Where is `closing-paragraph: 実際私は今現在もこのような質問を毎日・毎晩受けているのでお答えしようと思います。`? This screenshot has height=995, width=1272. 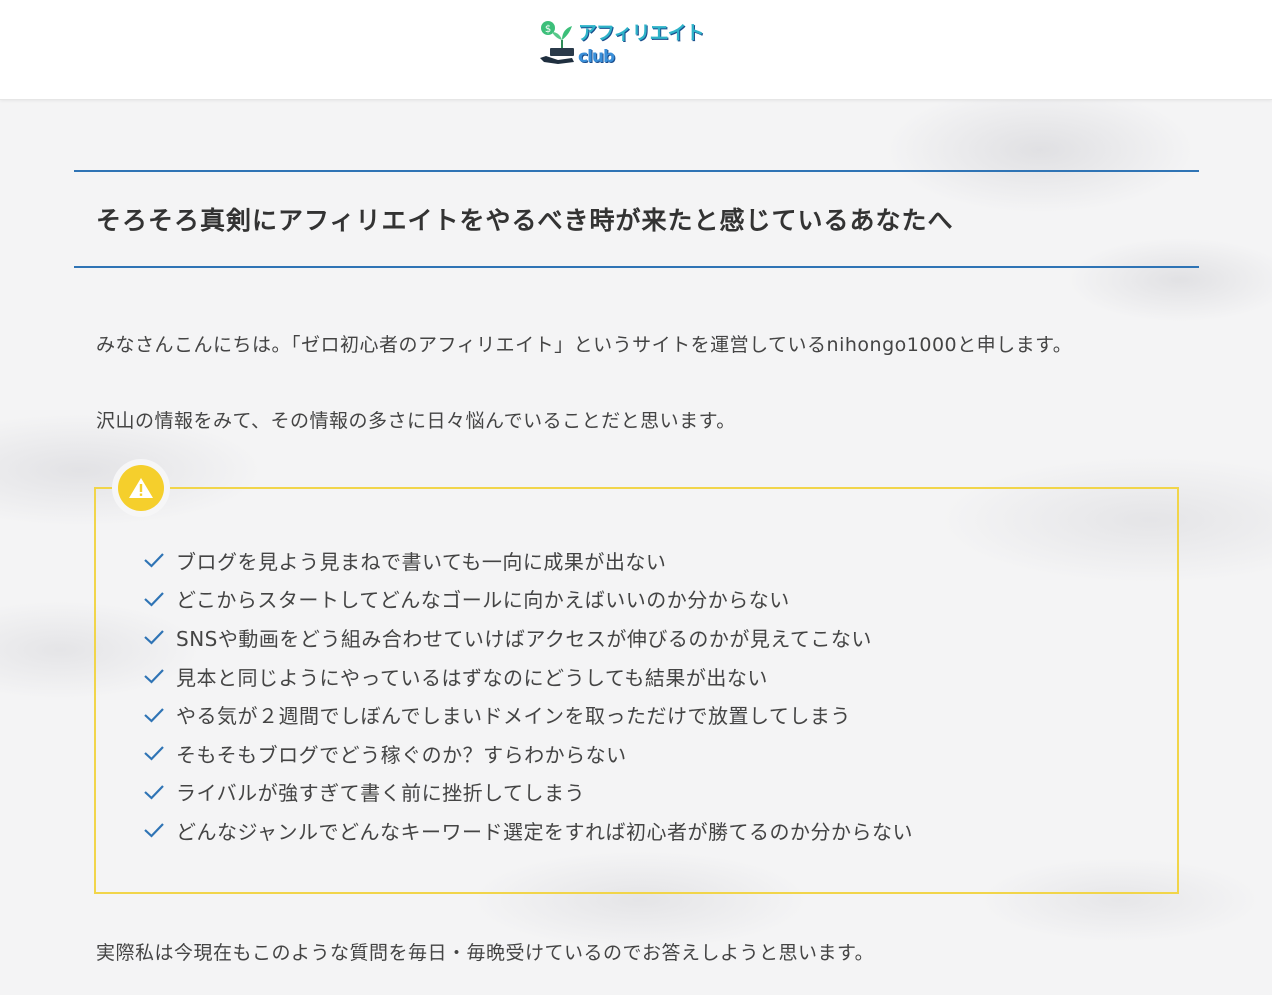
closing-paragraph: 実際私は今現在もこのような質問を毎日・毎晩受けているのでお答えしようと思います。 is located at coordinates (485, 953).